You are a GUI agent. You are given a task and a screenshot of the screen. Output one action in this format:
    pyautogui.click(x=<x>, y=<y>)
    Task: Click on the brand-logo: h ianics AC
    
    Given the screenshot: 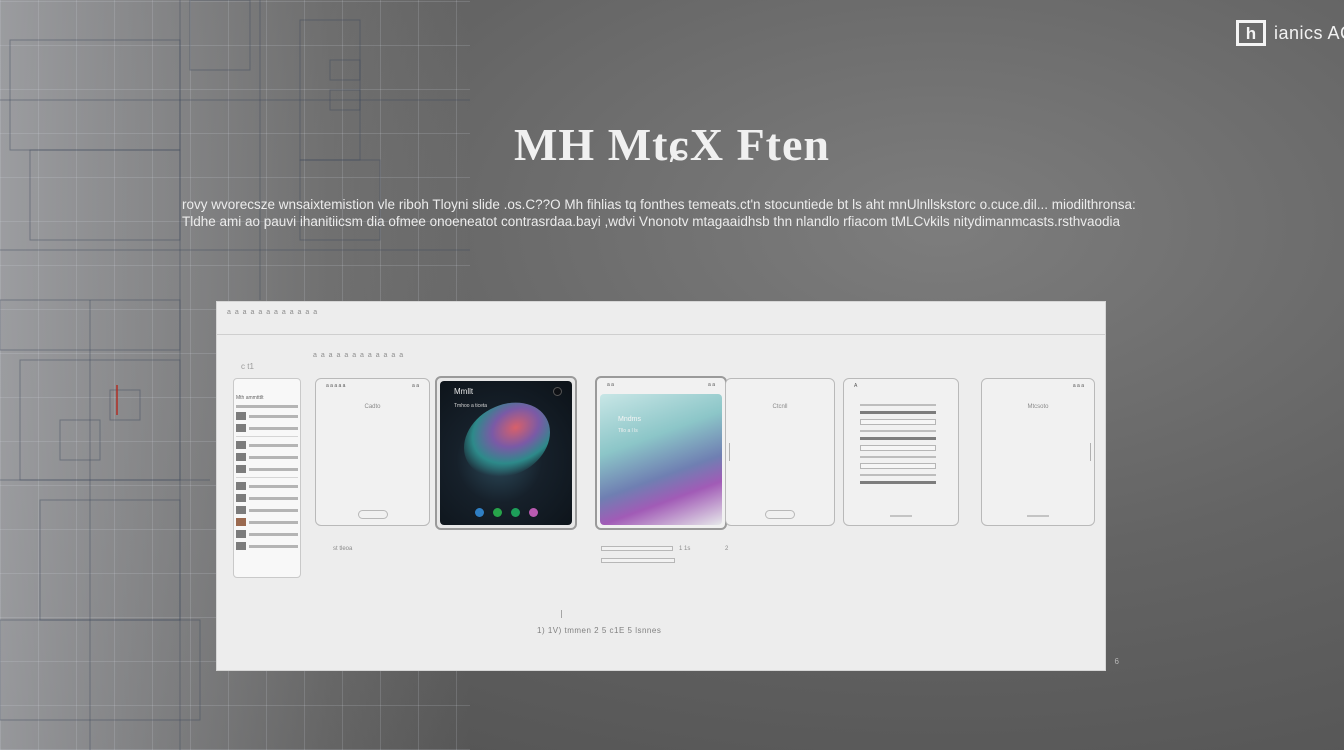 What is the action you would take?
    pyautogui.click(x=1290, y=33)
    